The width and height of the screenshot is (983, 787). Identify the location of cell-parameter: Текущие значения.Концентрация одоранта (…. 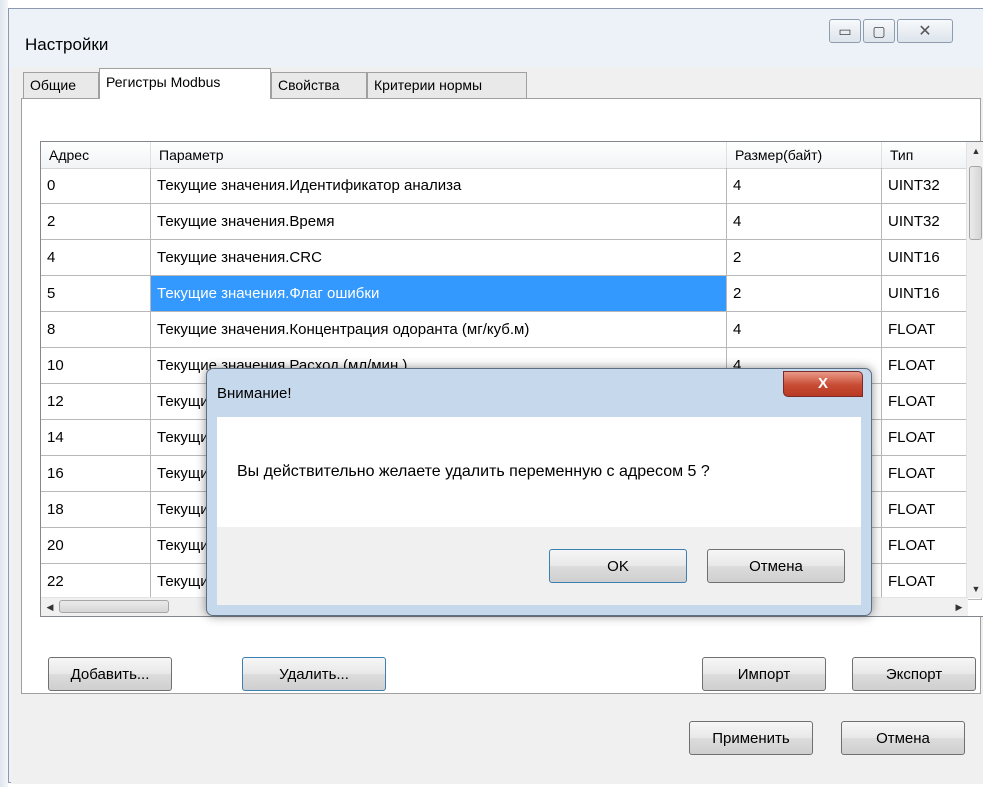
(439, 330).